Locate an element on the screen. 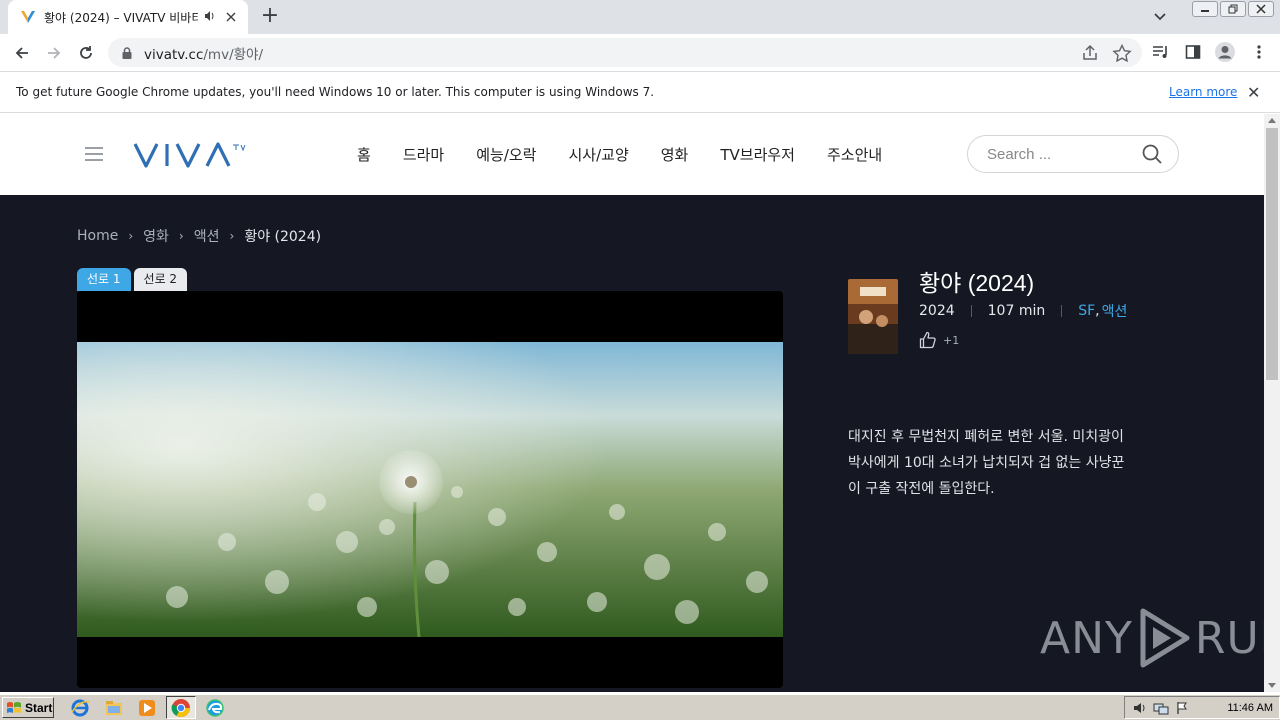  movie-meta: 2024 107 min SF, 액션 is located at coordinates (1023, 311).